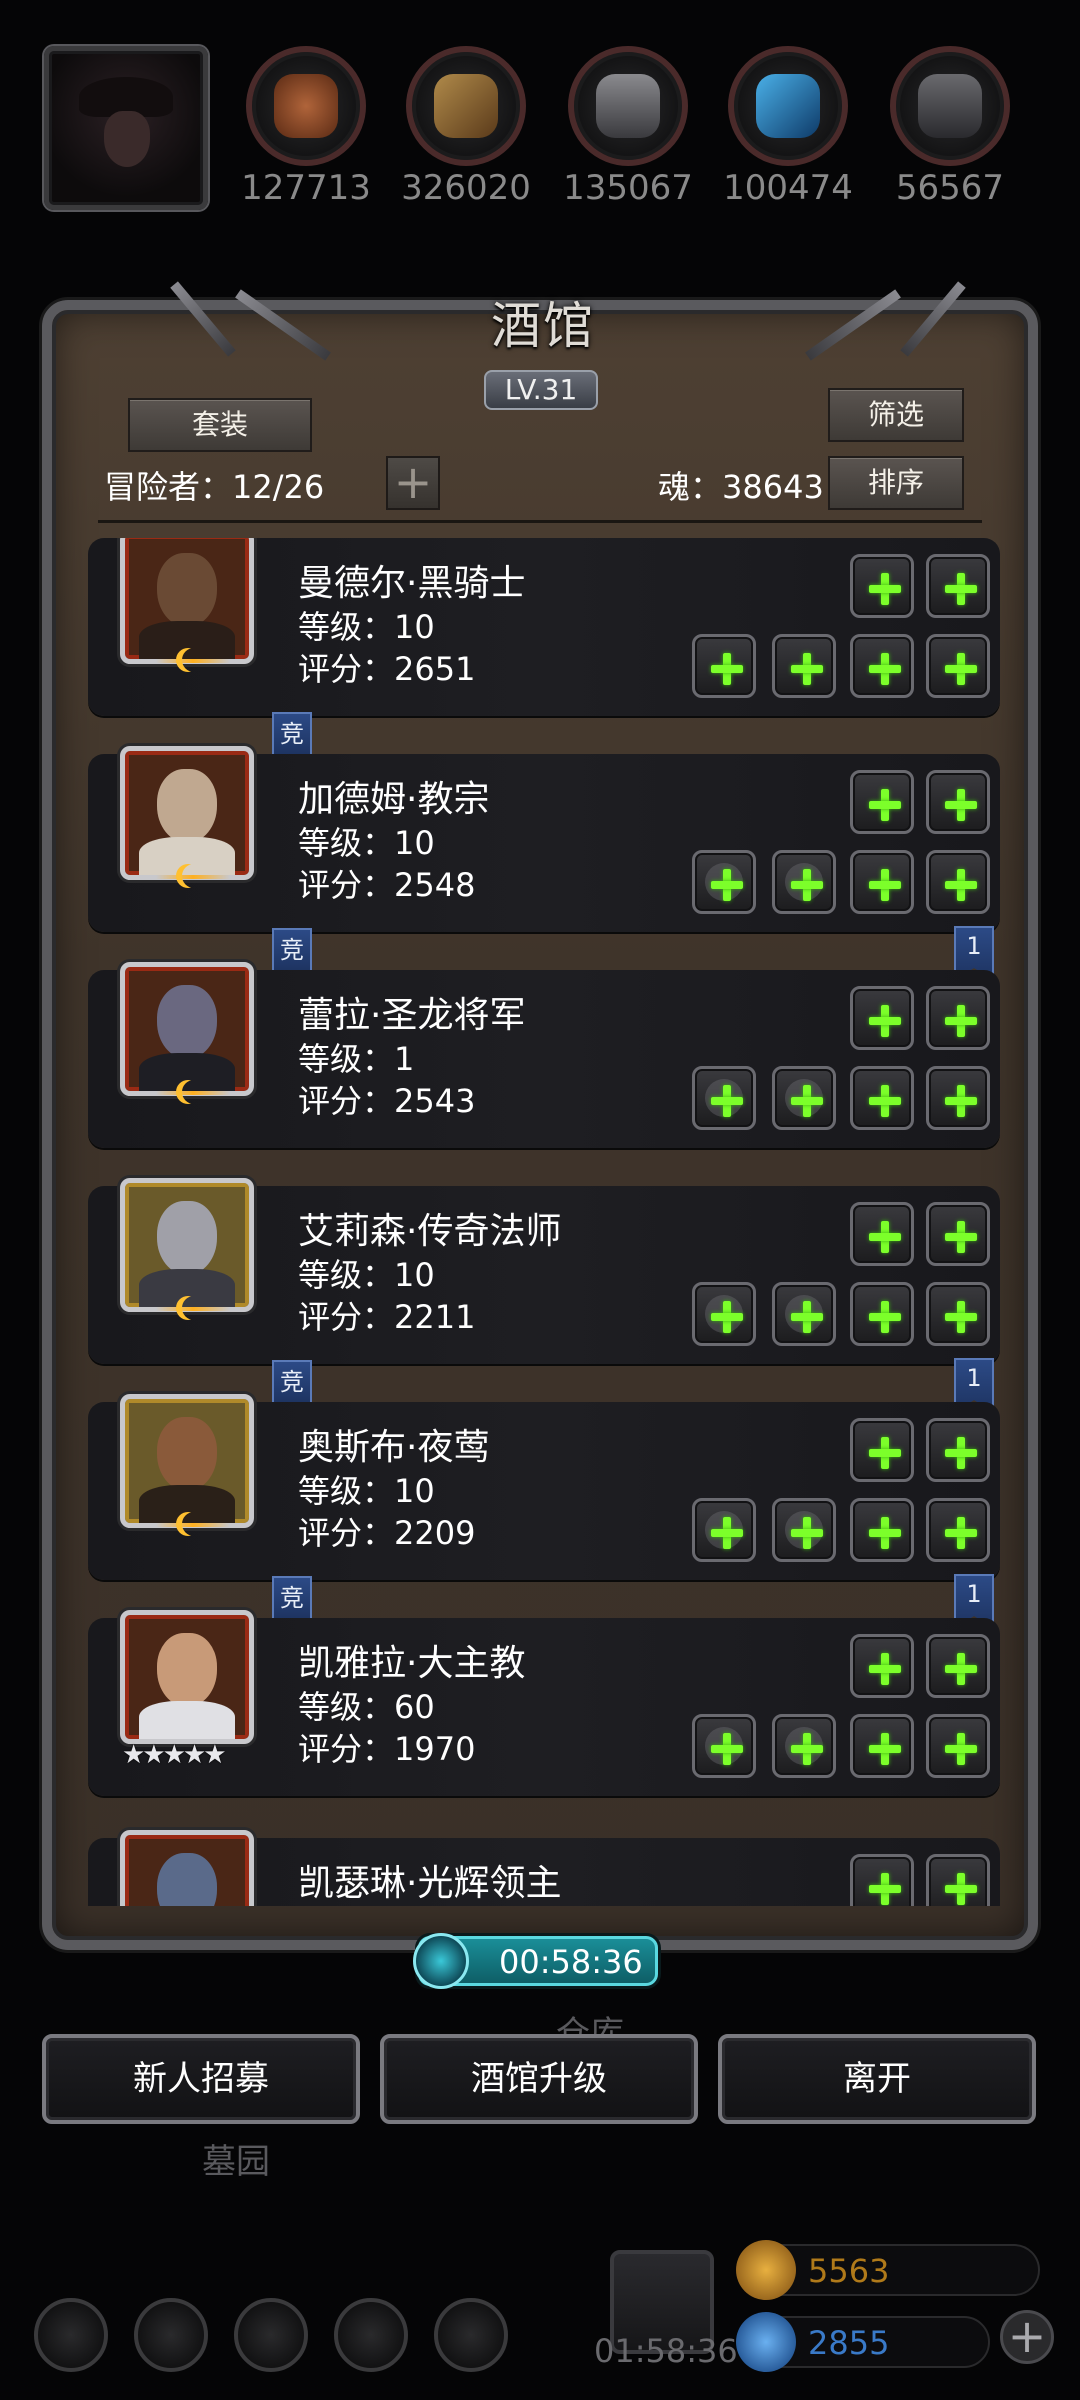 Image resolution: width=1080 pixels, height=2400 pixels. What do you see at coordinates (950, 106) in the screenshot?
I see `steel-icon` at bounding box center [950, 106].